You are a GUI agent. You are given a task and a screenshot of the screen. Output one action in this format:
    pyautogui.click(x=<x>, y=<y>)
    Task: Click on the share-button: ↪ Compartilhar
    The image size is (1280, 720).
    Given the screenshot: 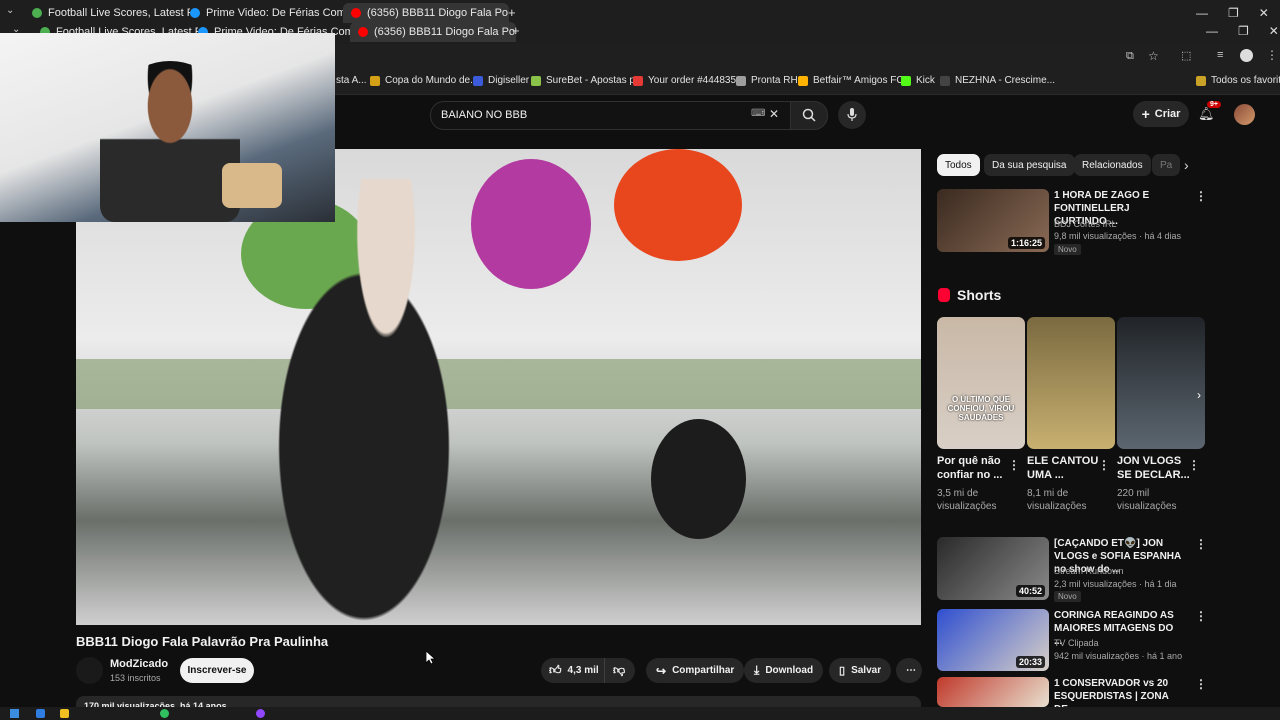 What is the action you would take?
    pyautogui.click(x=695, y=670)
    